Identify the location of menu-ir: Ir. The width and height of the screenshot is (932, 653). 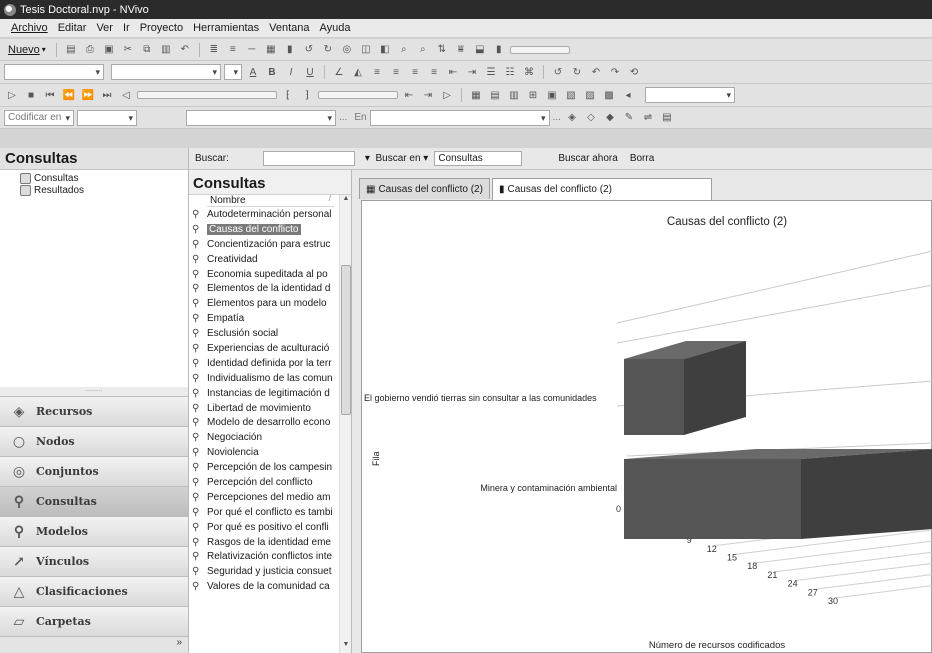
(126, 28).